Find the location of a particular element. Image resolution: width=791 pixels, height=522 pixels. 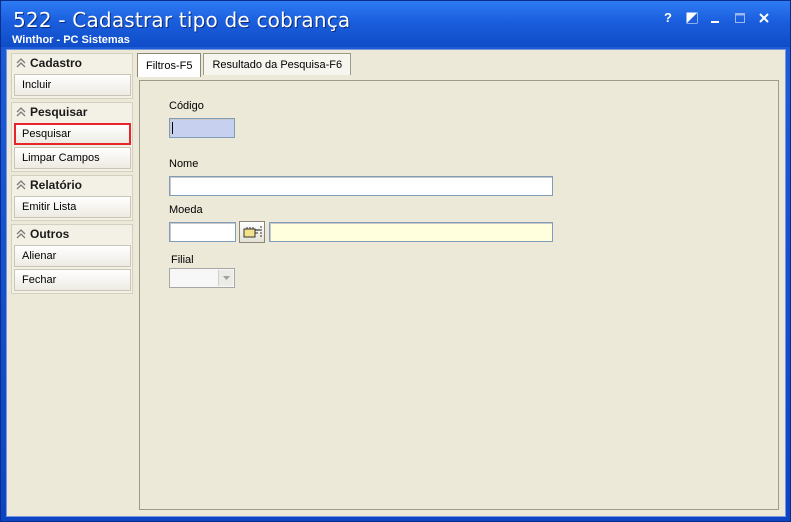

chevron-down-icon is located at coordinates (226, 278).